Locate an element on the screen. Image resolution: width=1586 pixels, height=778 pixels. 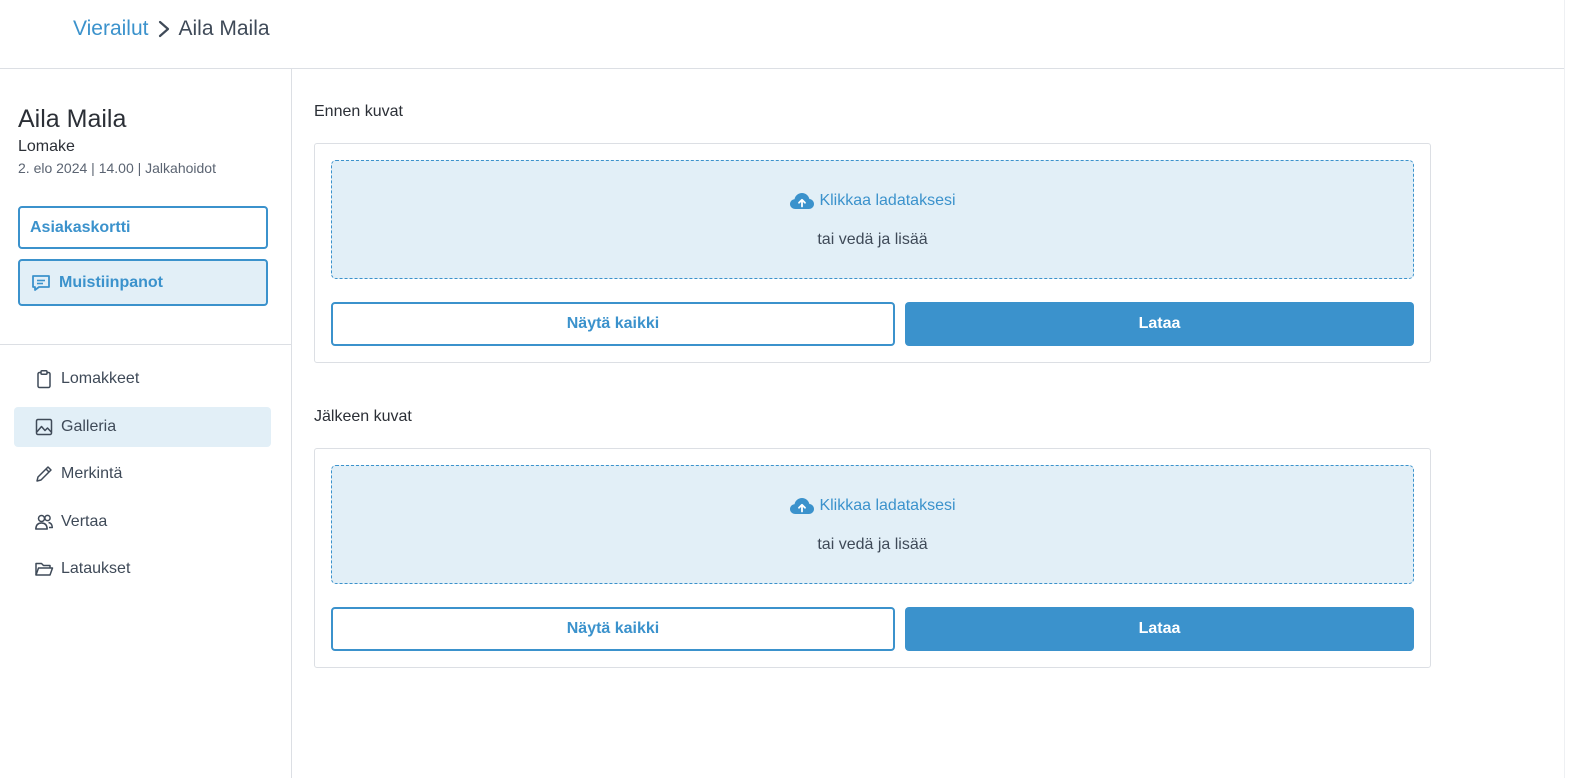
image-icon is located at coordinates (44, 427).